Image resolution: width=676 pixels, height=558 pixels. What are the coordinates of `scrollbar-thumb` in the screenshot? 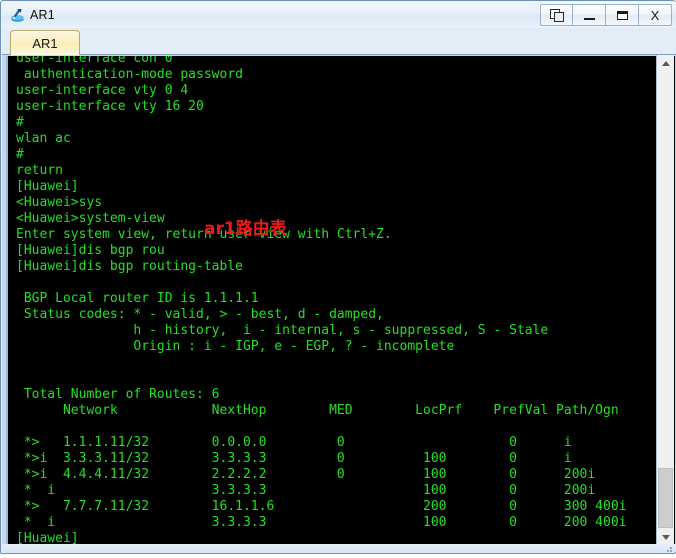 It's located at (665, 498).